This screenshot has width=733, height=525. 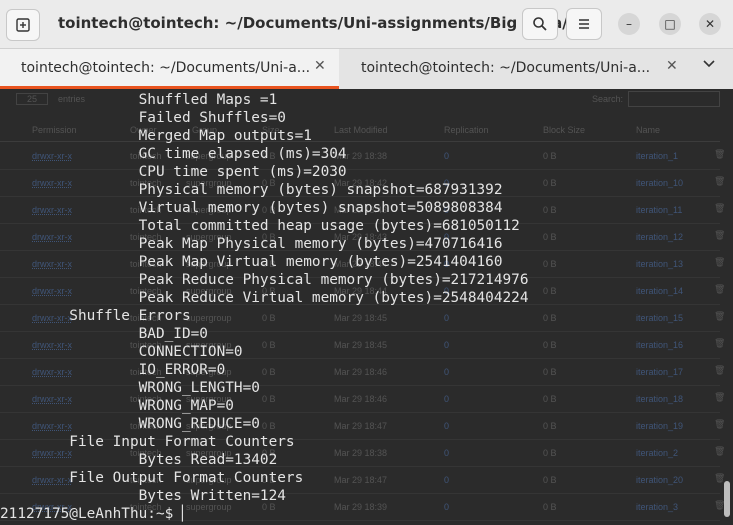 I want to click on close-icon: ✕, so click(x=710, y=24).